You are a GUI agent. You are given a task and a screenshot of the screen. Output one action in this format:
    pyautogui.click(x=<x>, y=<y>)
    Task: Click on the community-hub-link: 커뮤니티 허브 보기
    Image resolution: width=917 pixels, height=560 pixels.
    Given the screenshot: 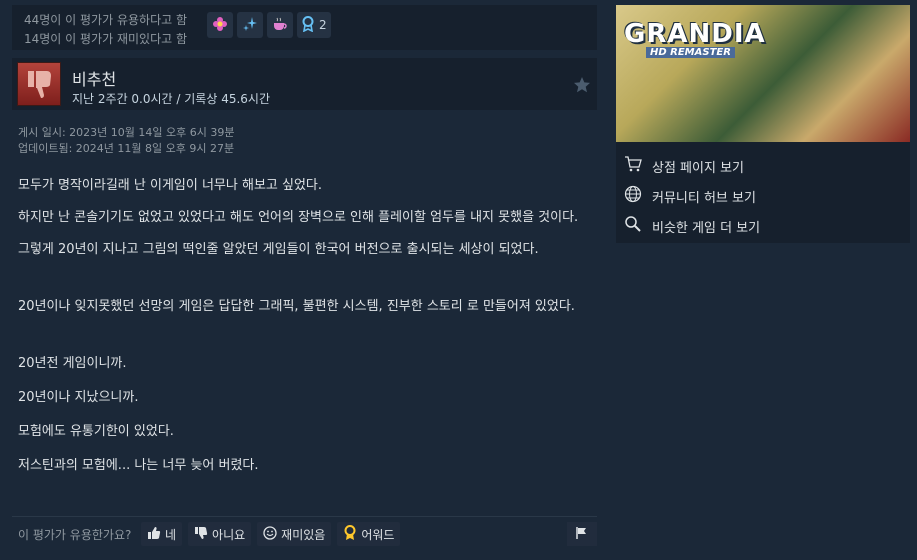 What is the action you would take?
    pyautogui.click(x=688, y=196)
    